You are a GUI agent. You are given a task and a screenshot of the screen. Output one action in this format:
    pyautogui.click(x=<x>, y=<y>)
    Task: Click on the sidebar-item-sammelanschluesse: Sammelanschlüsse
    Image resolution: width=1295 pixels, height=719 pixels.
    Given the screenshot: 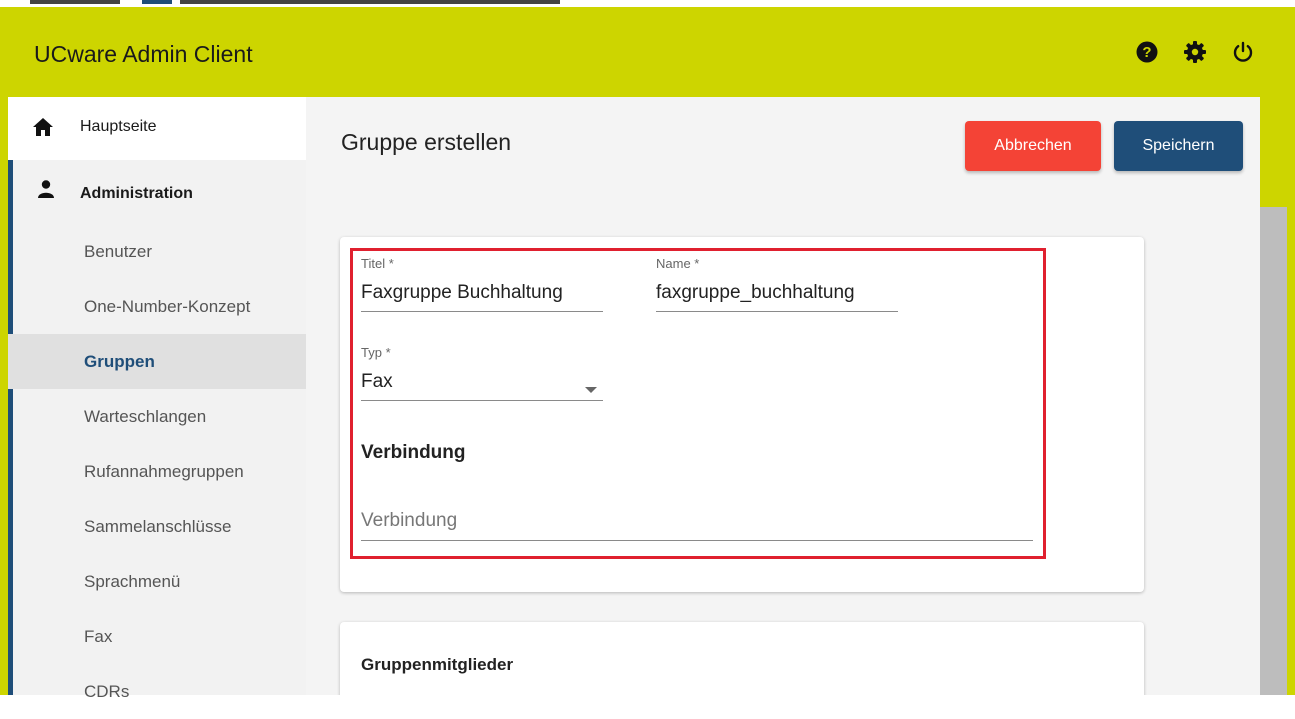 What is the action you would take?
    pyautogui.click(x=157, y=526)
    